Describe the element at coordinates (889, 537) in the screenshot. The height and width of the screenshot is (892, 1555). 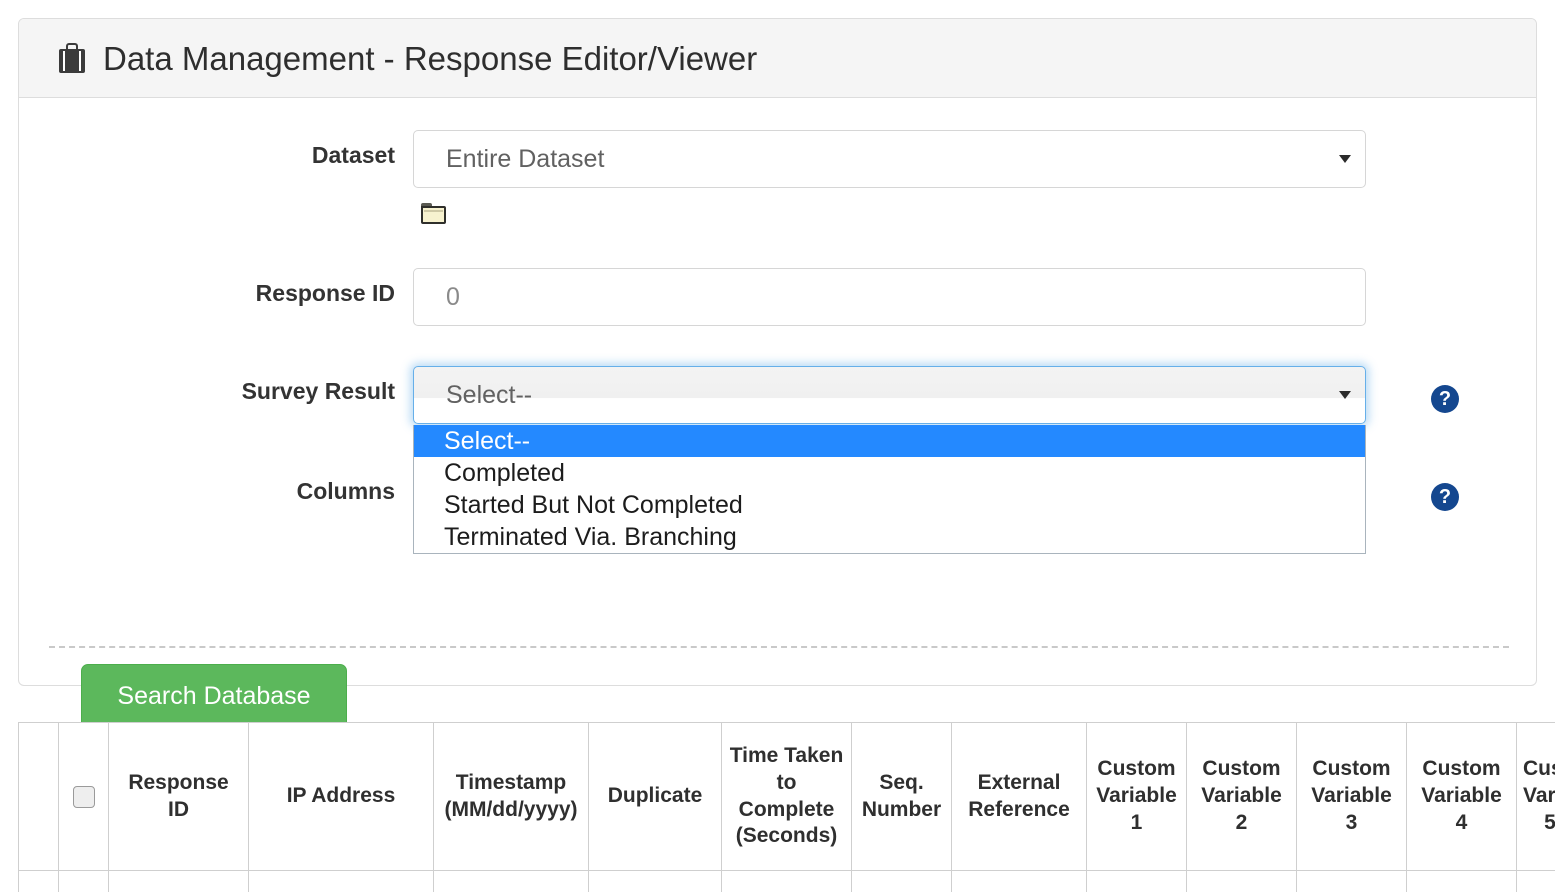
I see `dropdown-option-terminated-branching: Terminated Via. Branching` at that location.